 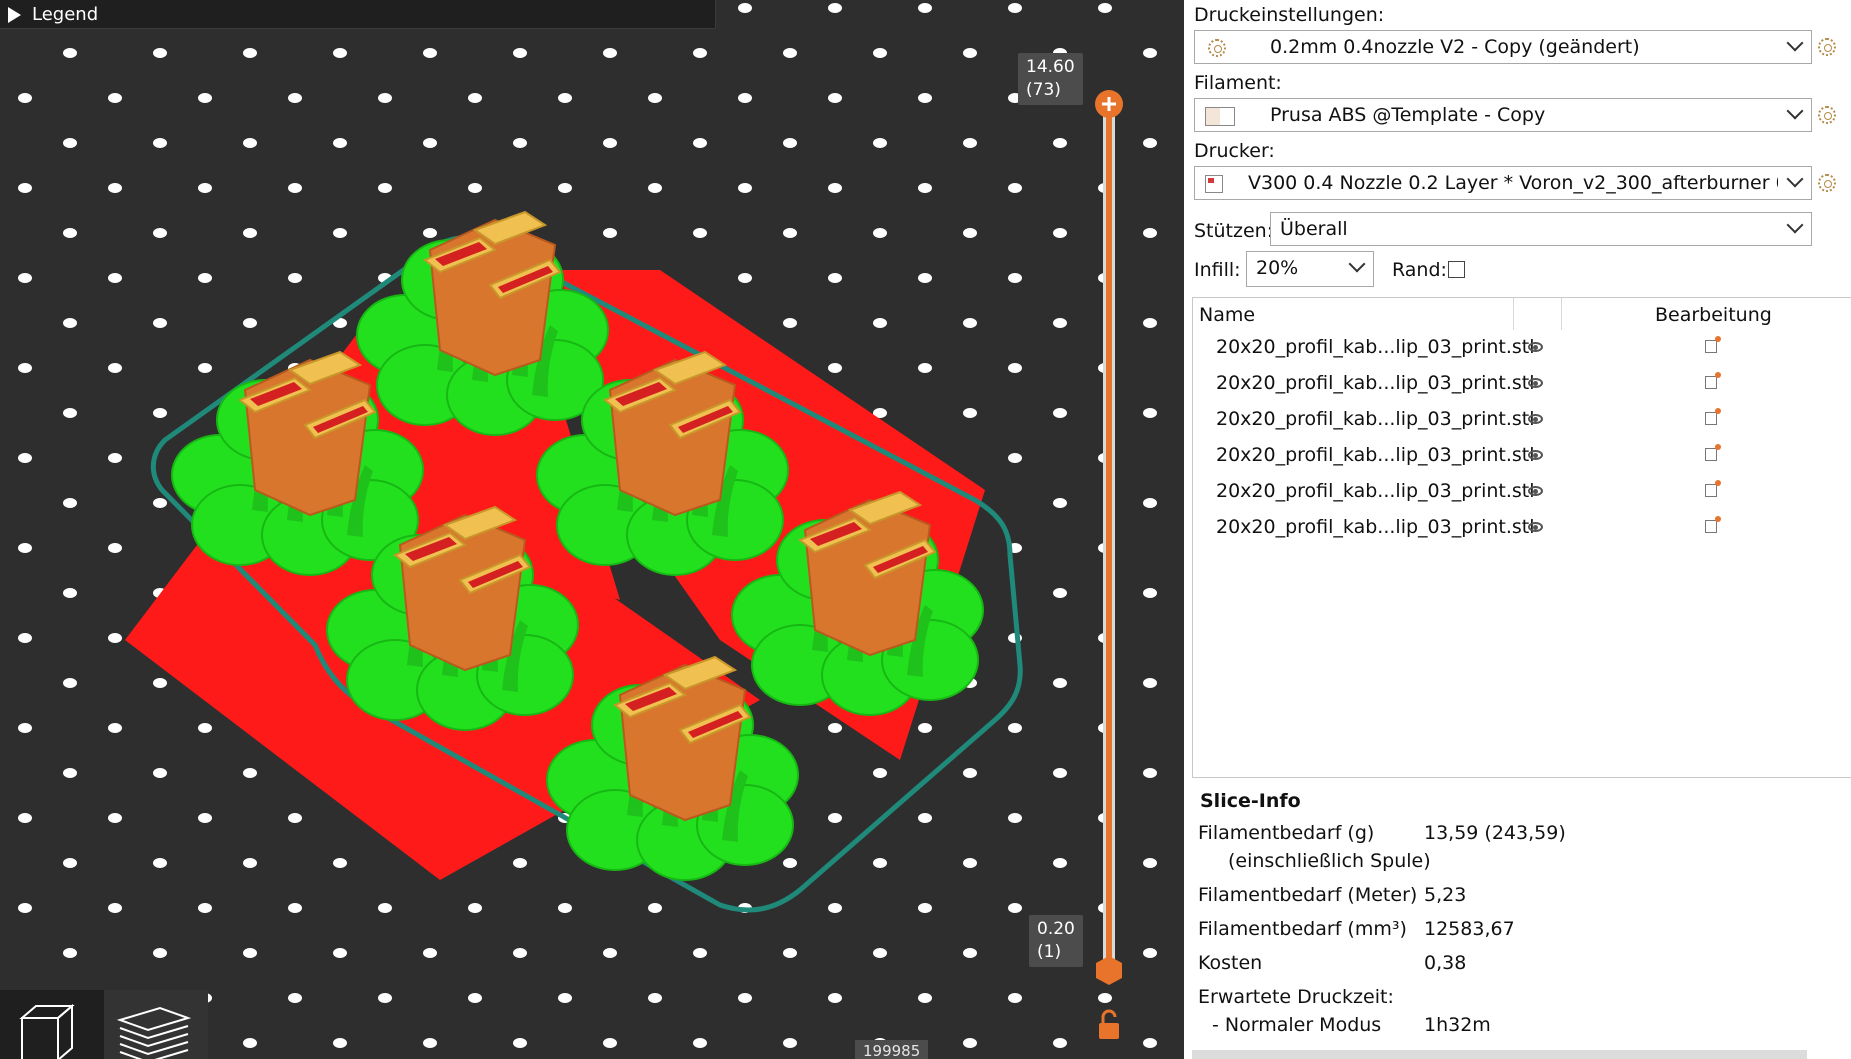 I want to click on filament-color-swatch-icon, so click(x=1220, y=116).